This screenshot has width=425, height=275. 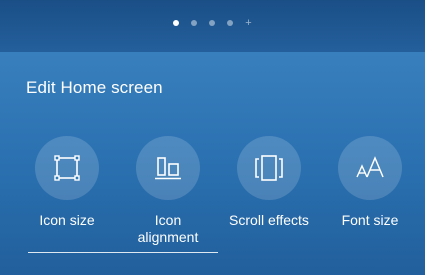 I want to click on icon-size-option: Icon size, so click(x=67, y=182).